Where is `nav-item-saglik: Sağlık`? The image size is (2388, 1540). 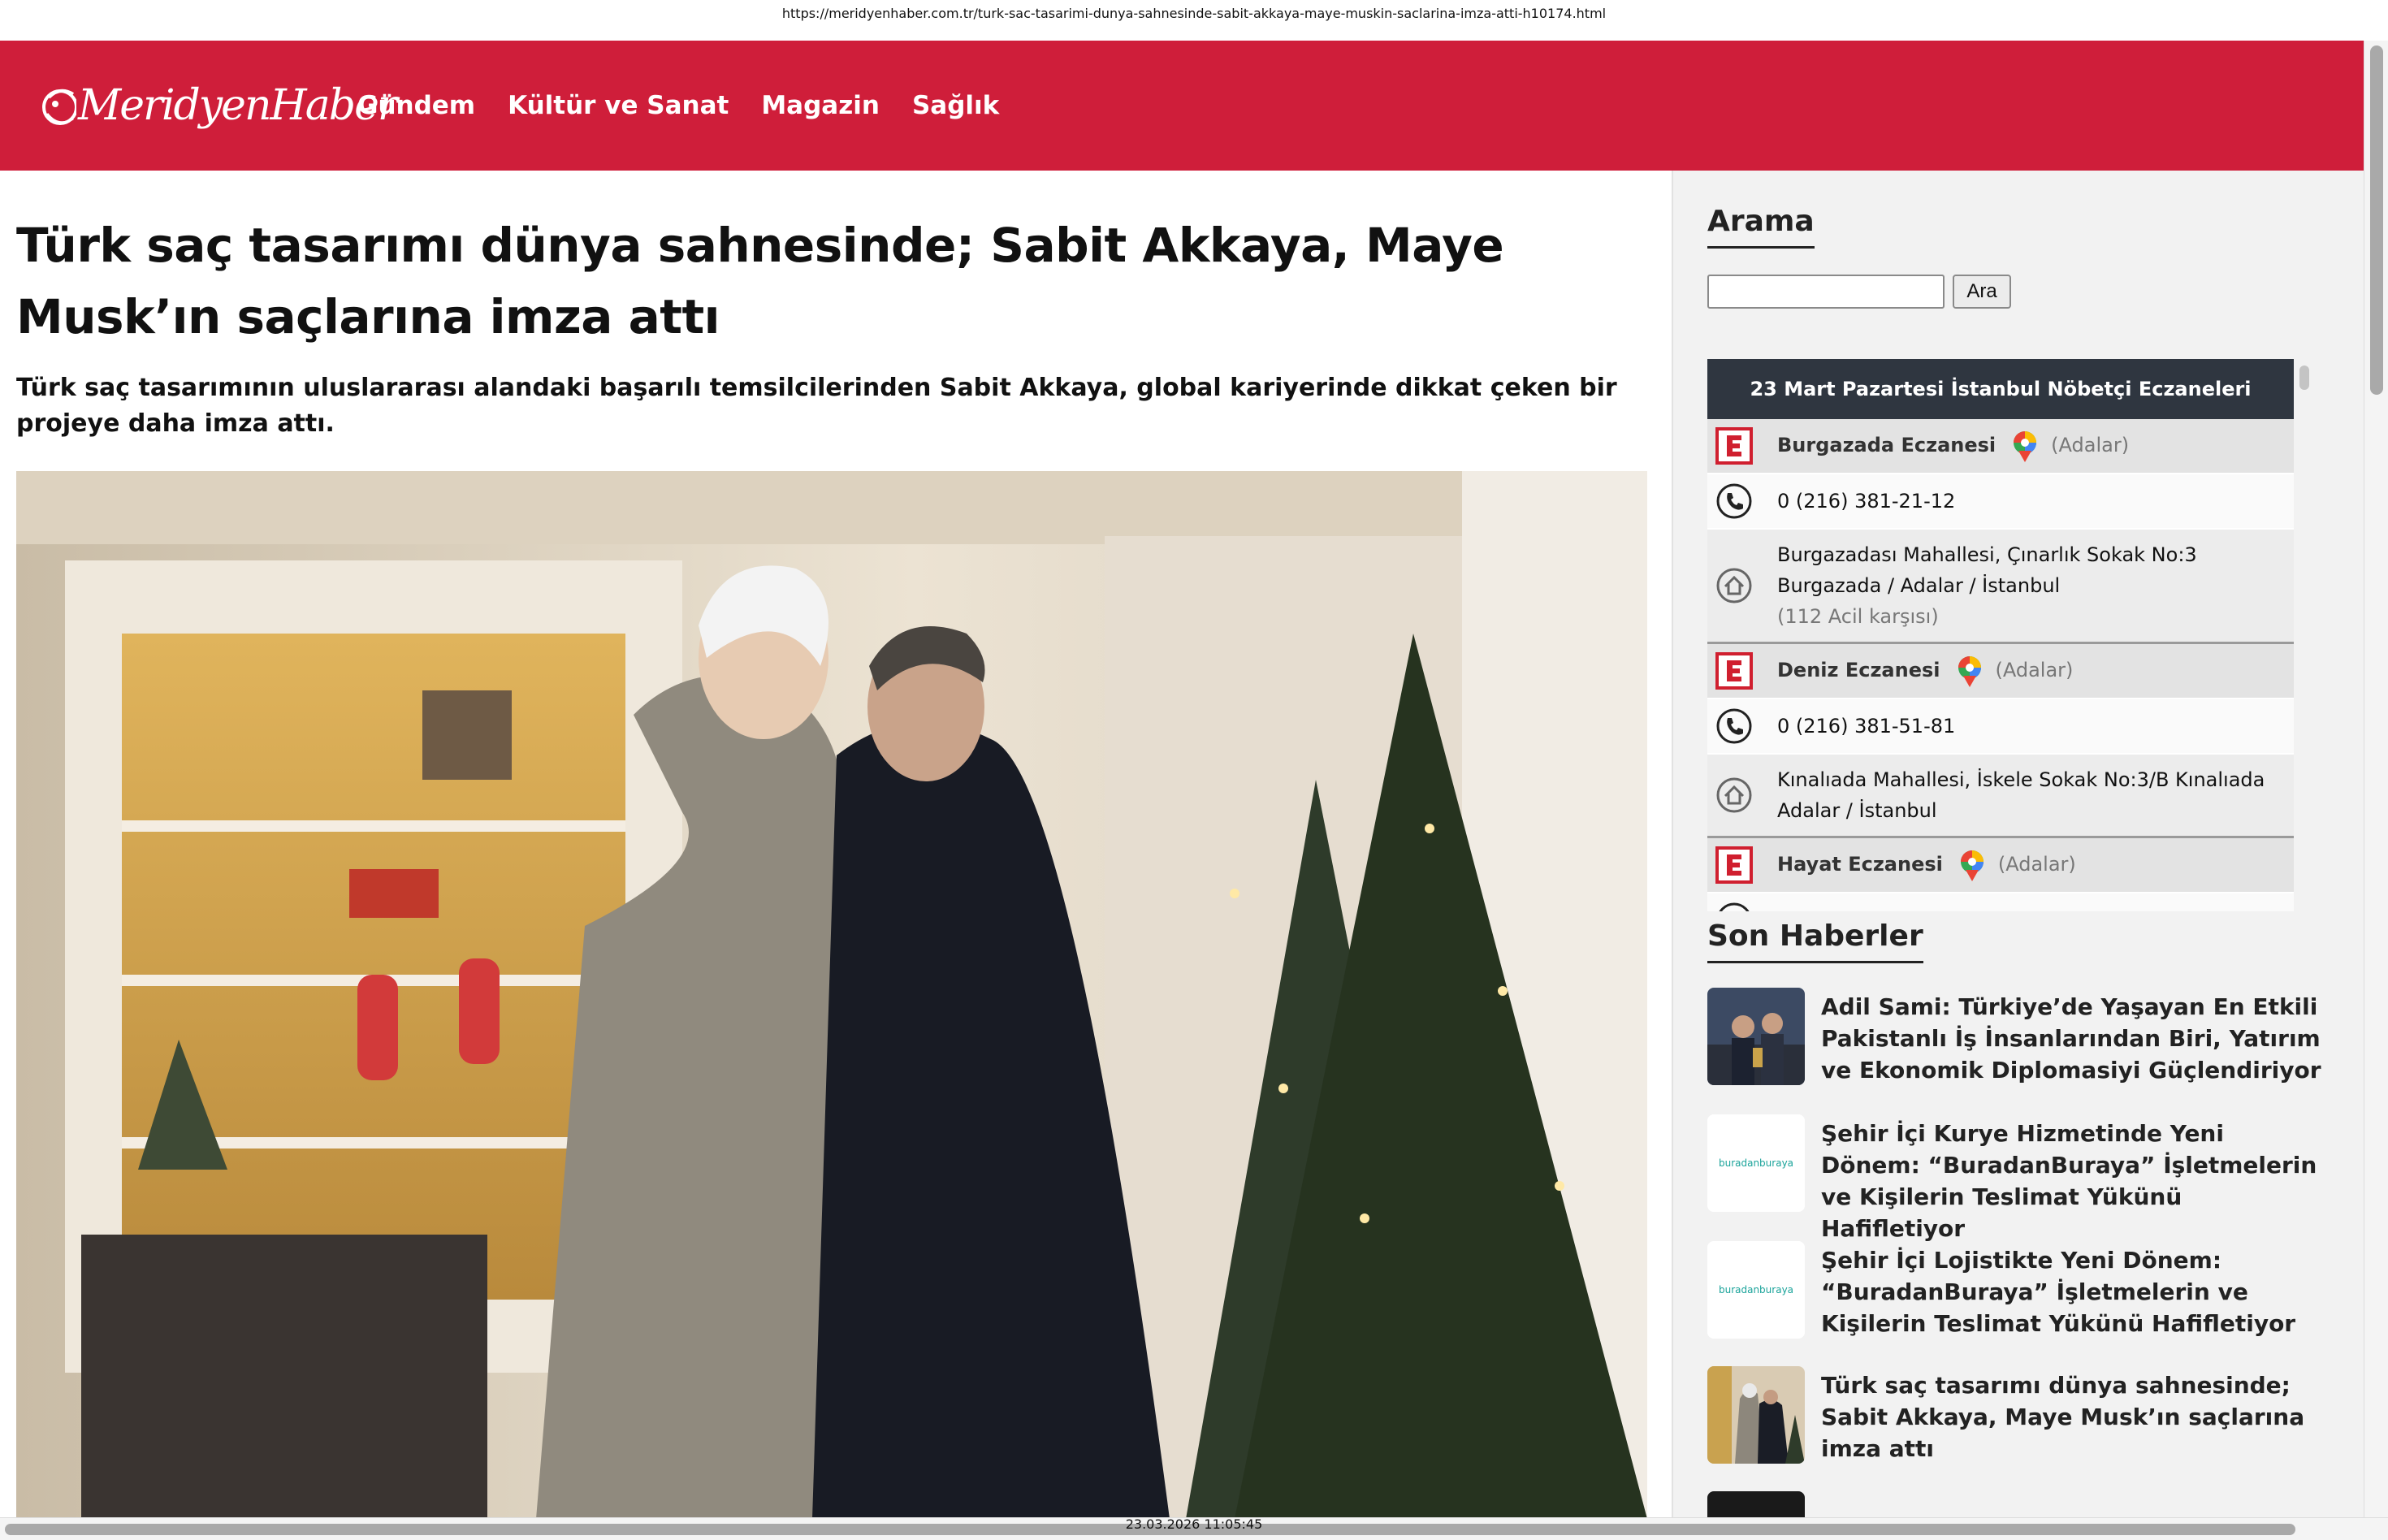
nav-item-saglik: Sağlık is located at coordinates (955, 105).